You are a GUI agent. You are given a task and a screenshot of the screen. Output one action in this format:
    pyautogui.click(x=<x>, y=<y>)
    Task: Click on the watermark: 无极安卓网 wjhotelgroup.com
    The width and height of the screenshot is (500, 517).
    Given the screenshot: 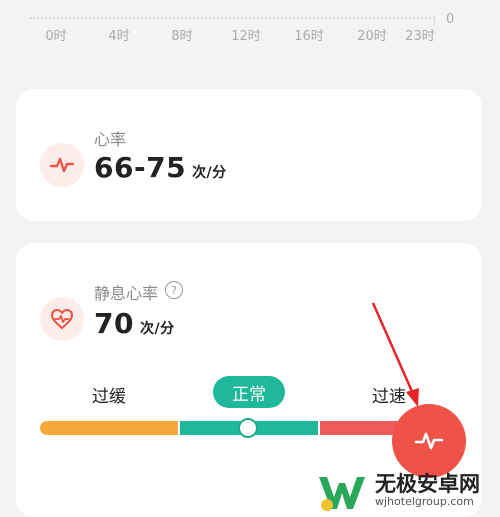 What is the action you would take?
    pyautogui.click(x=397, y=491)
    